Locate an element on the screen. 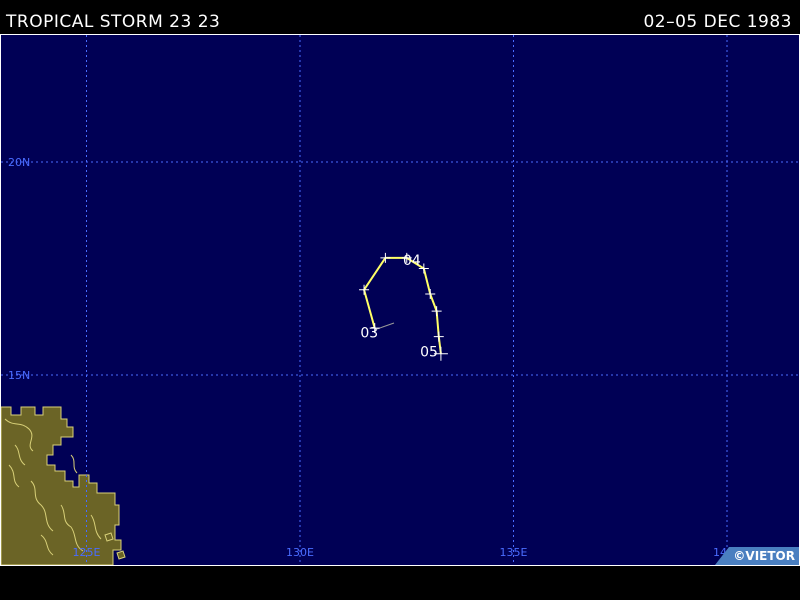 The width and height of the screenshot is (800, 600). day-labels: 03 04 05 is located at coordinates (399, 307).